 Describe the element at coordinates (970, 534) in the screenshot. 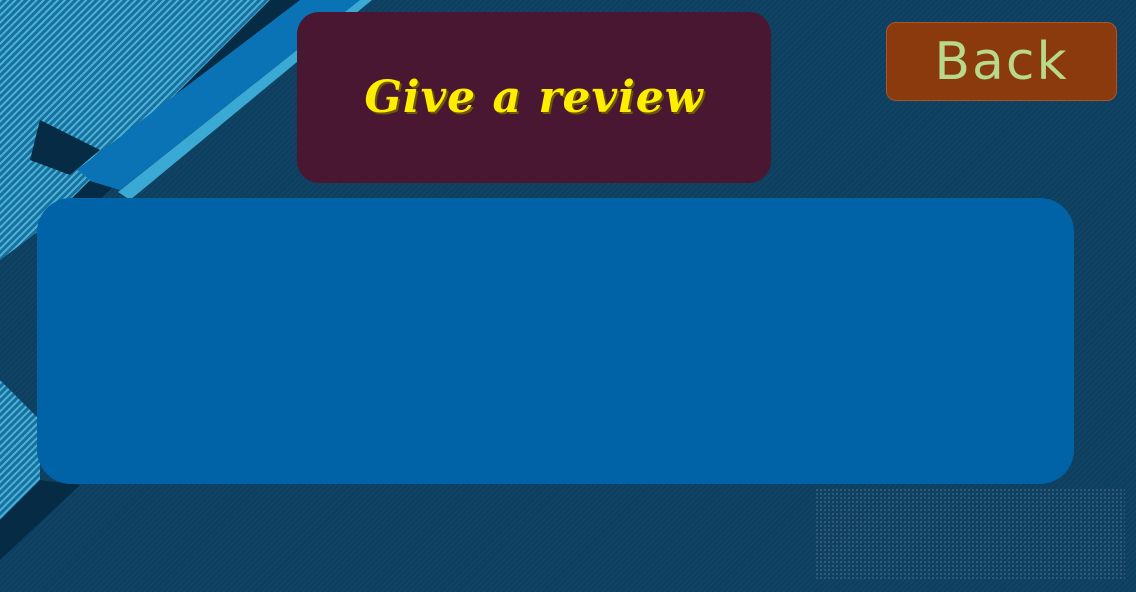

I see `dot-texture` at that location.